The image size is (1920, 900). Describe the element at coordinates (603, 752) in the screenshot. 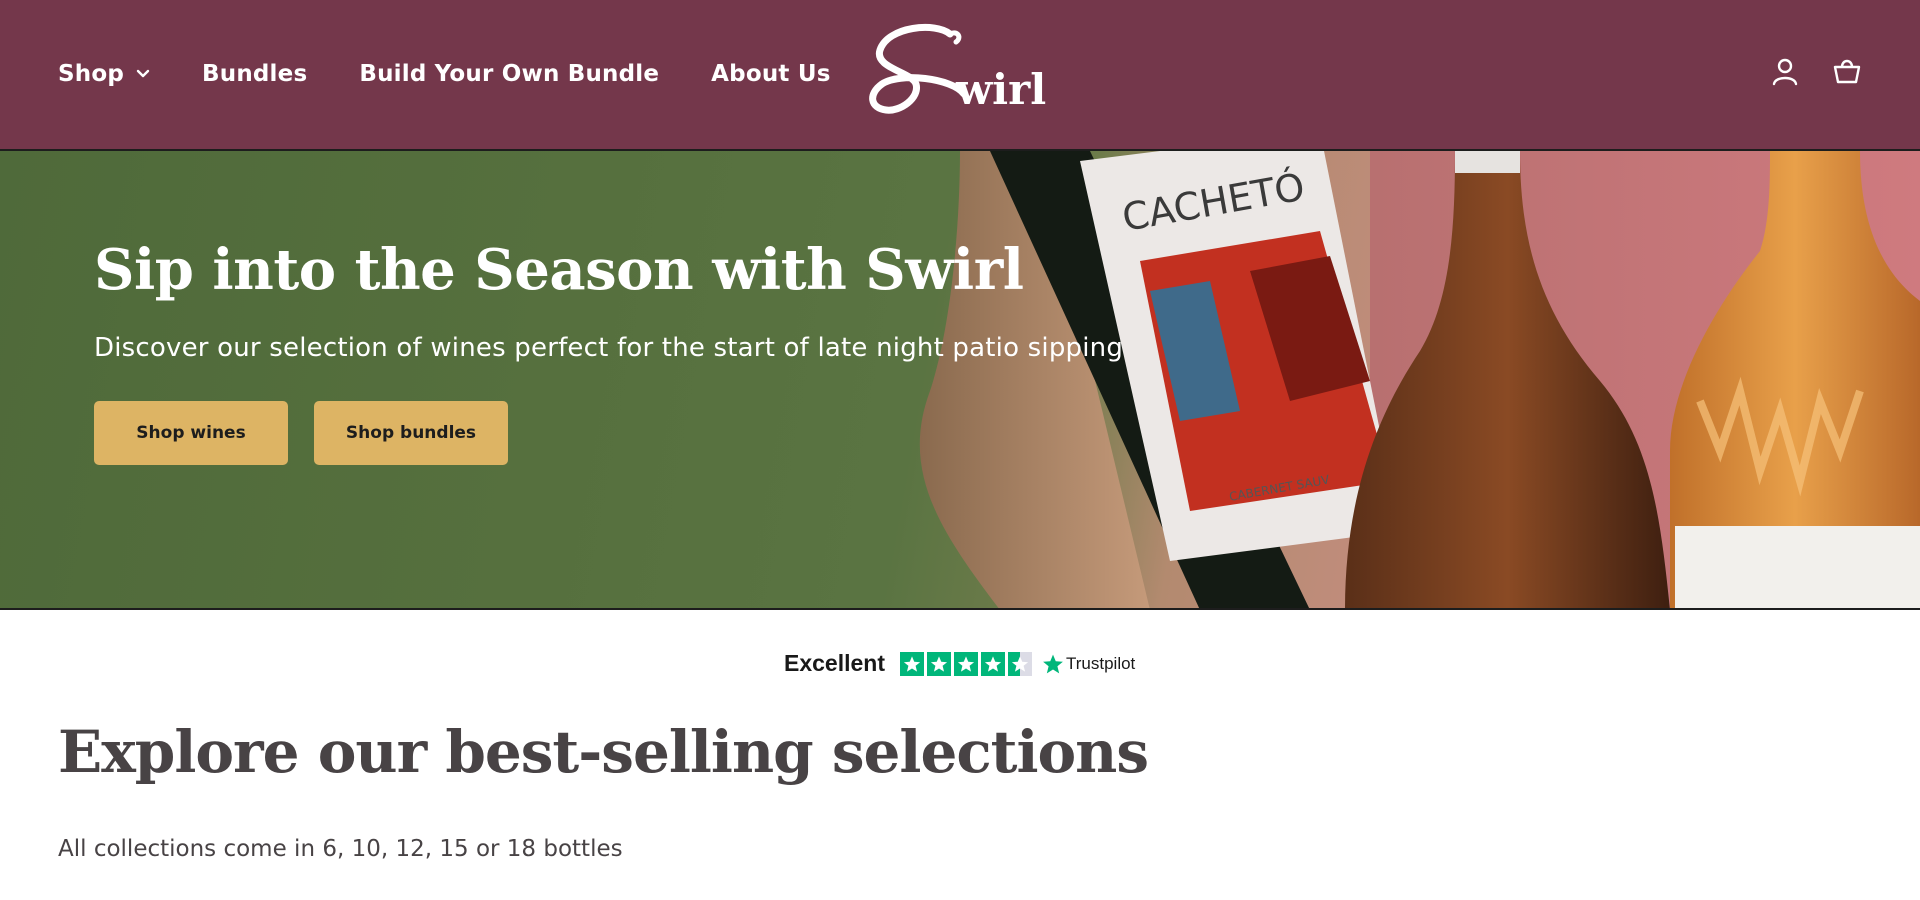

I see `section-title: Explore our best-selling selections` at that location.